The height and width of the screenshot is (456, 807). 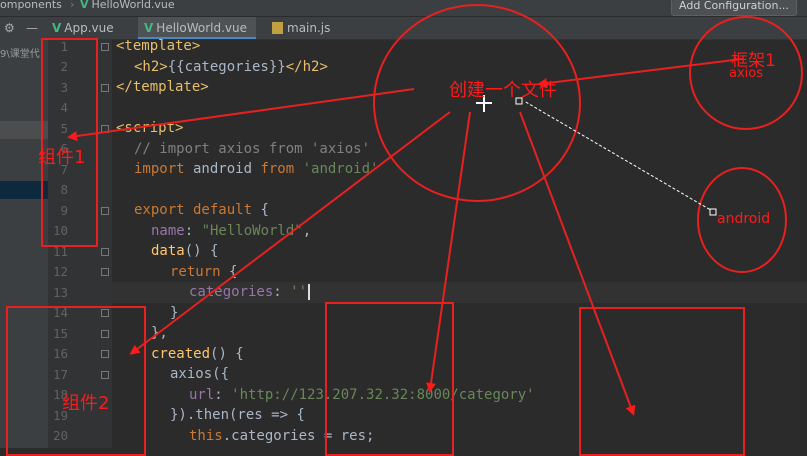 What do you see at coordinates (662, 381) in the screenshot?
I see `annotation-box-file-b` at bounding box center [662, 381].